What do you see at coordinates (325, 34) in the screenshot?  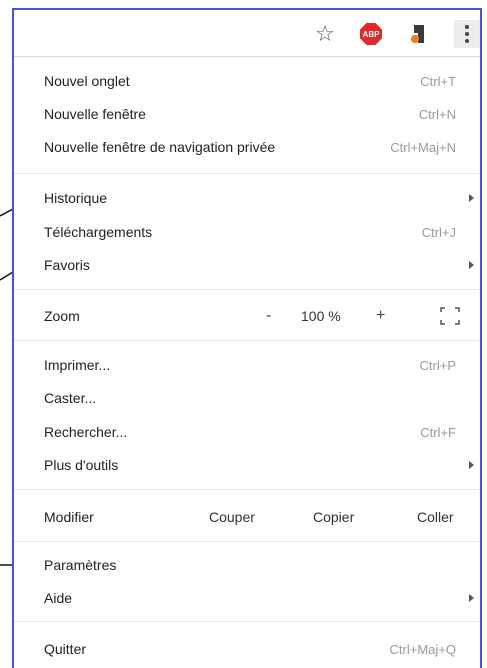 I see `star-icon: ☆` at bounding box center [325, 34].